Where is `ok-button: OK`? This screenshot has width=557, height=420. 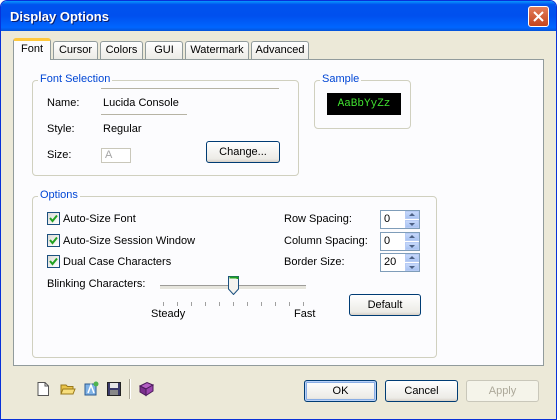 ok-button: OK is located at coordinates (340, 391).